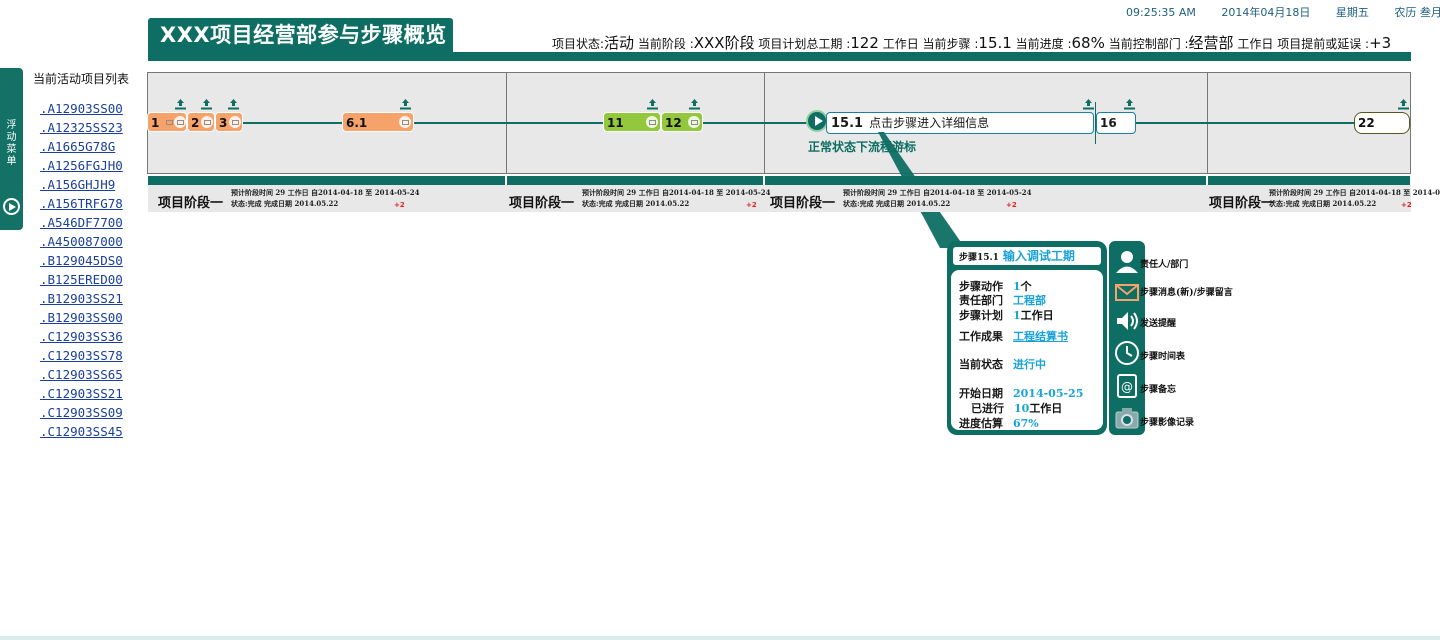 This screenshot has height=640, width=1440. I want to click on tool-label-message: 步骤消息(新)/步骤留言, so click(1186, 291).